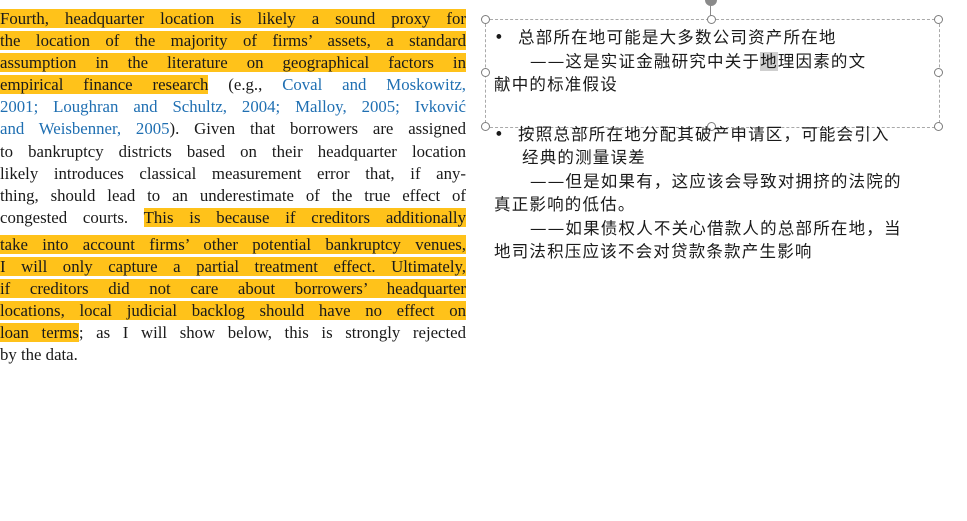 The image size is (967, 521). Describe the element at coordinates (485, 19) in the screenshot. I see `resize-handle-top-left` at that location.